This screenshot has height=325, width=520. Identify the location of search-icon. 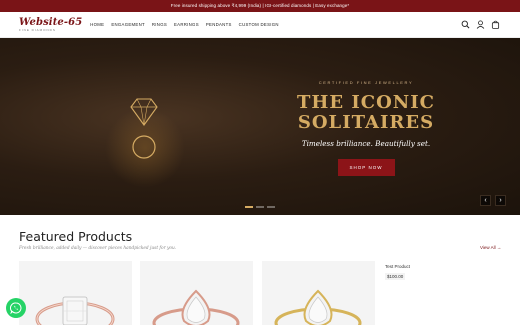
(465, 24).